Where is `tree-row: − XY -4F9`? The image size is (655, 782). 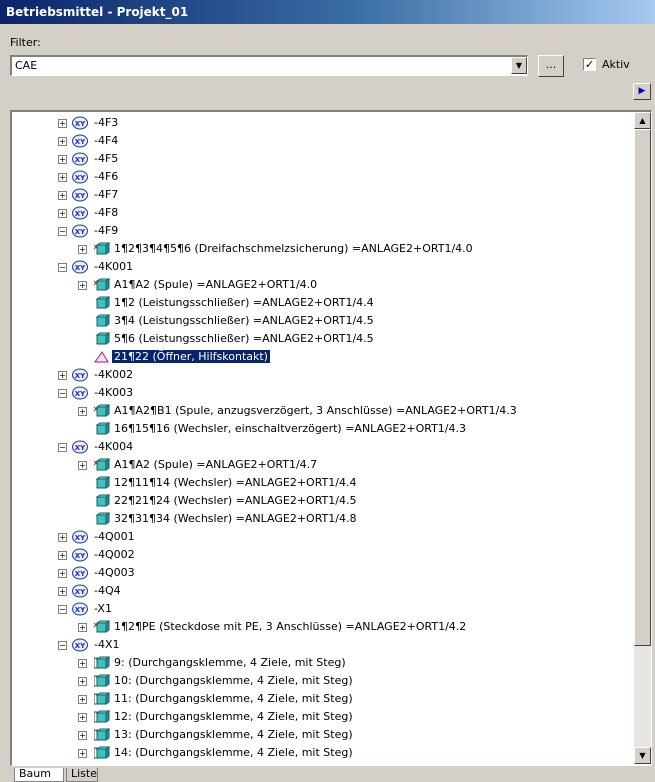
tree-row: − XY -4F9 is located at coordinates (322, 231).